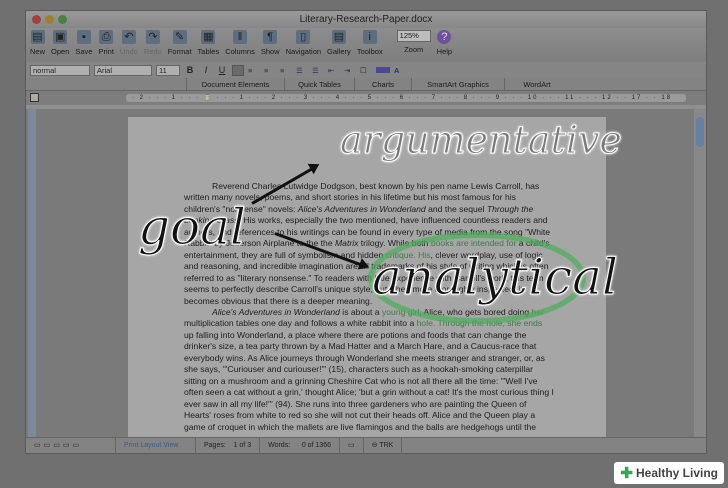 This screenshot has width=728, height=488. I want to click on toolbar-tables-button: ▦ Tables, so click(208, 43).